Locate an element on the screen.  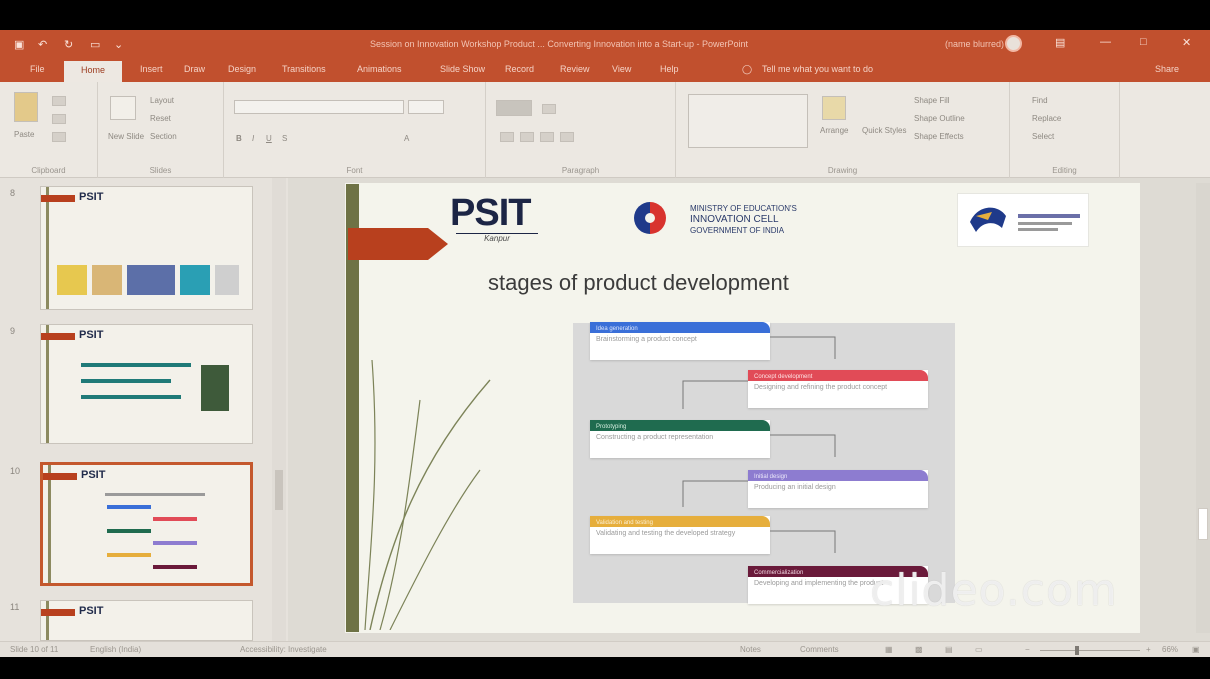
slide-thumbnail-selected: PSIT is located at coordinates (146, 524).